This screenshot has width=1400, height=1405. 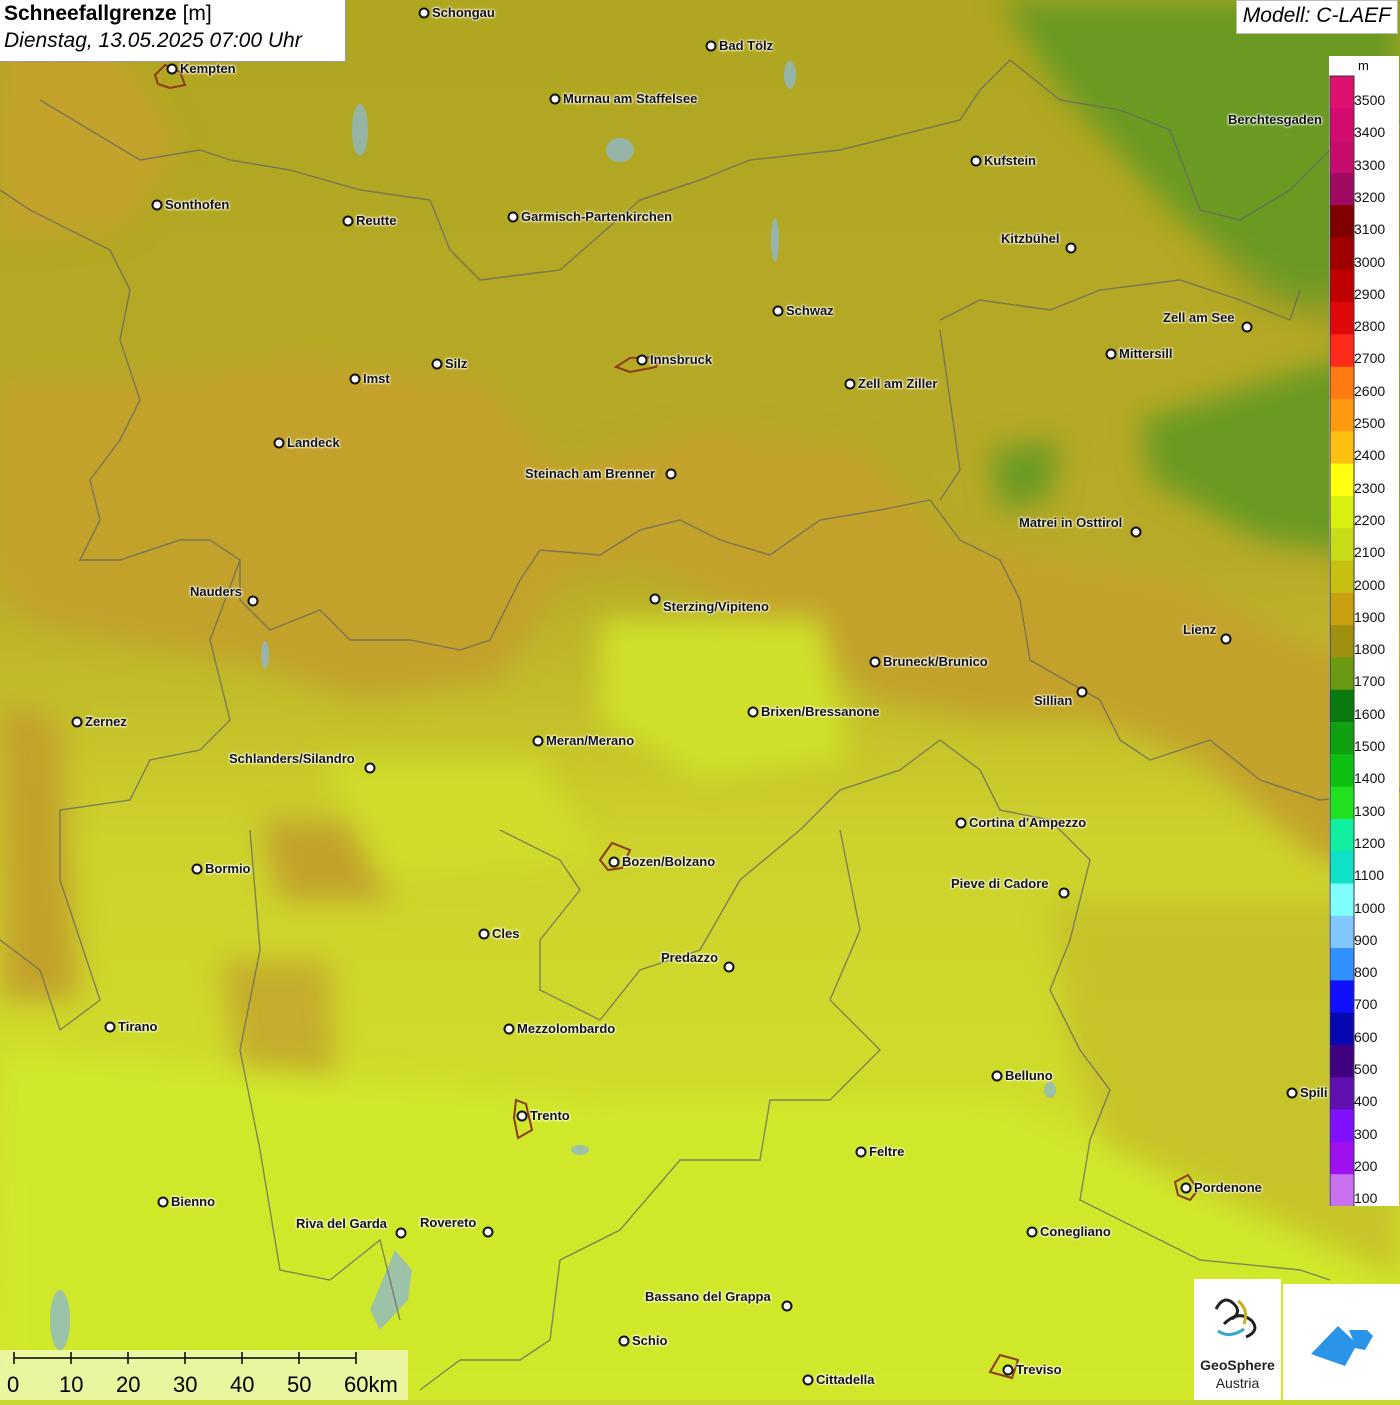 I want to click on legend-level-label: 800, so click(x=1366, y=972).